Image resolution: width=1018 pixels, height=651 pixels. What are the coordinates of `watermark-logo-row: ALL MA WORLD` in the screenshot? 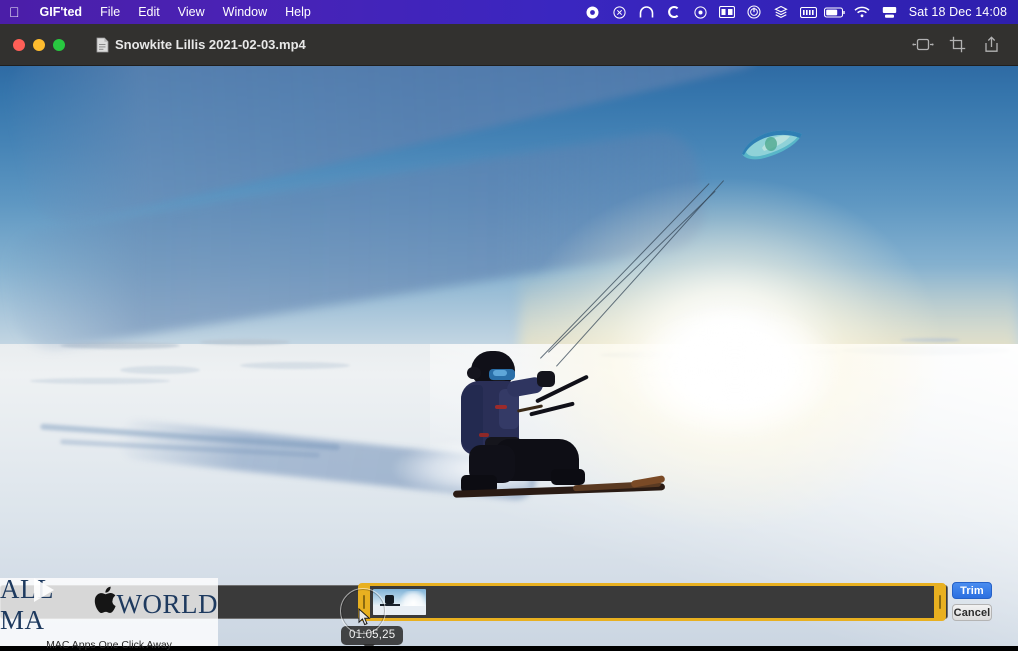 It's located at (109, 605).